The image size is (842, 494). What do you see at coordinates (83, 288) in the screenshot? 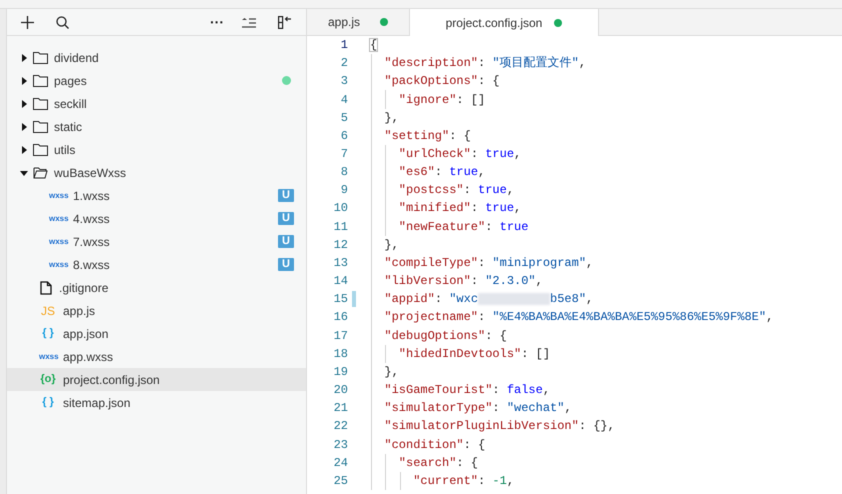
I see `file-name: .gitignore` at bounding box center [83, 288].